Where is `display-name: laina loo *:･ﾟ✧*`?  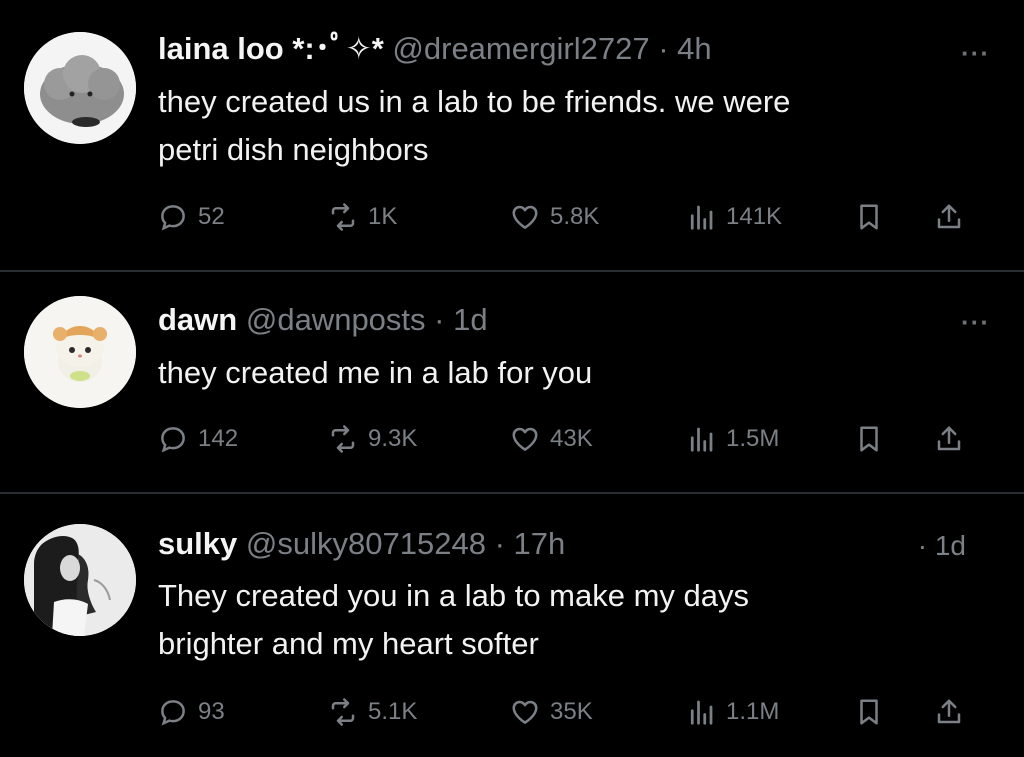 display-name: laina loo *:･ﾟ✧* is located at coordinates (271, 48).